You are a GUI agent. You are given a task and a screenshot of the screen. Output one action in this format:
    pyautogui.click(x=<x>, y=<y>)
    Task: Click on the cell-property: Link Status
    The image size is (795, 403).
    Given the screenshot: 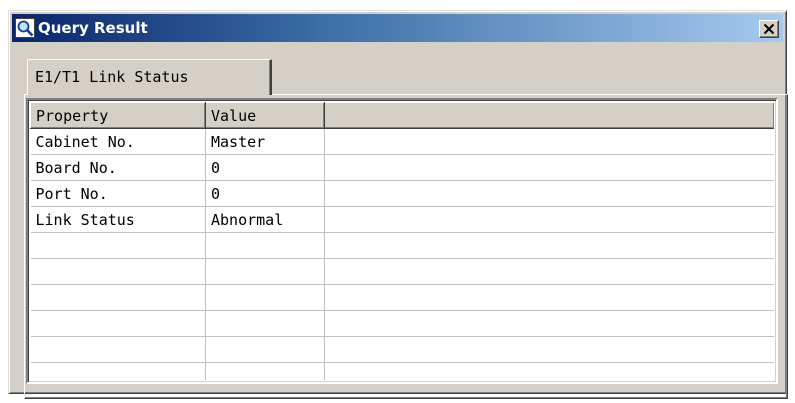 What is the action you would take?
    pyautogui.click(x=118, y=219)
    